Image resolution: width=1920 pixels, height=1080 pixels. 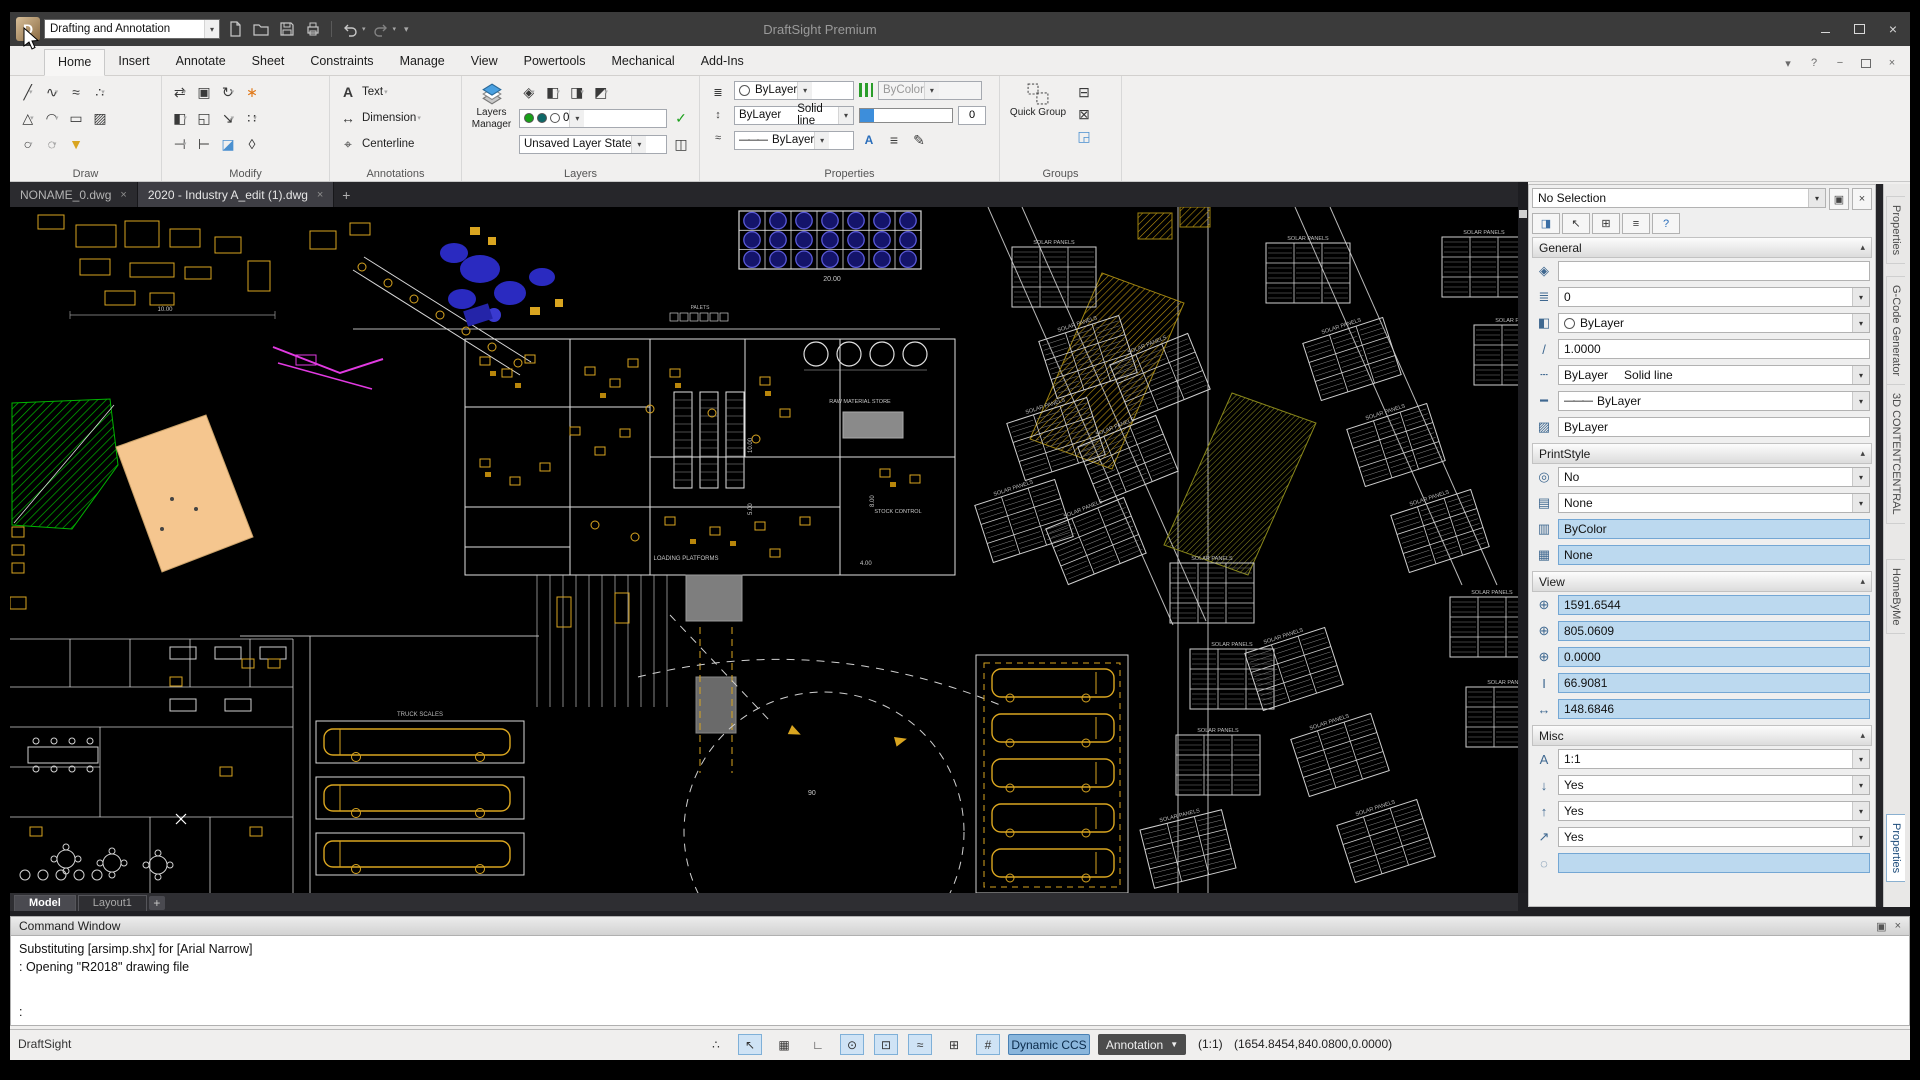 I want to click on sheet-tab-model: Model, so click(x=45, y=903).